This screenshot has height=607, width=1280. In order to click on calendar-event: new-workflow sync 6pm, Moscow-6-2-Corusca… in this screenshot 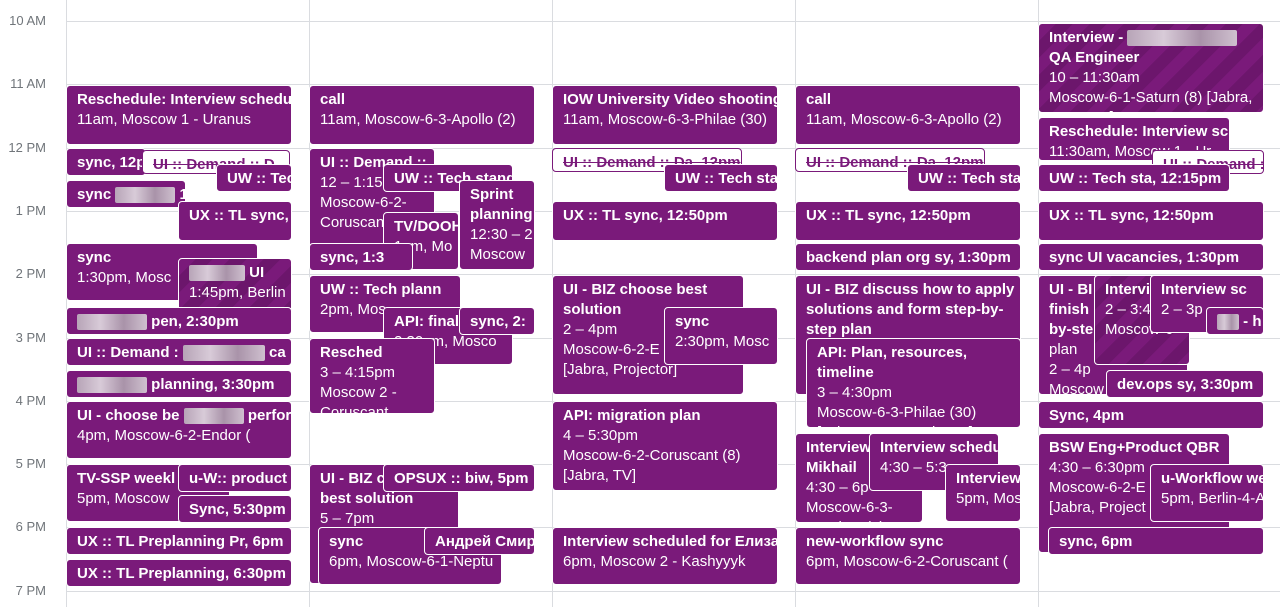, I will do `click(908, 556)`.